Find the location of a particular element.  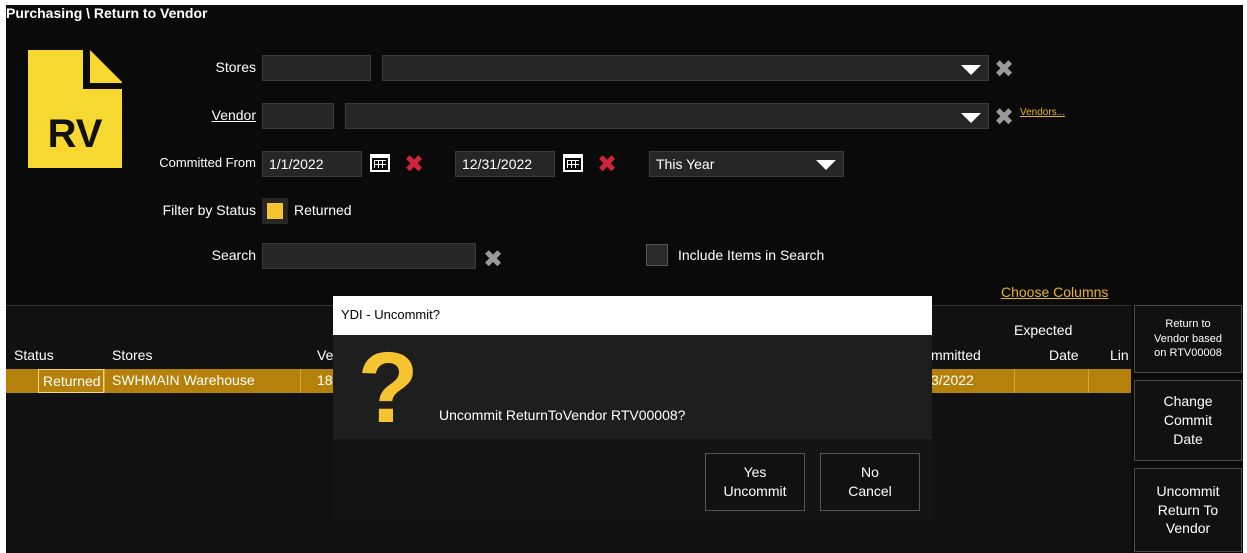

filter-status-label: Filter by Status is located at coordinates (209, 210).